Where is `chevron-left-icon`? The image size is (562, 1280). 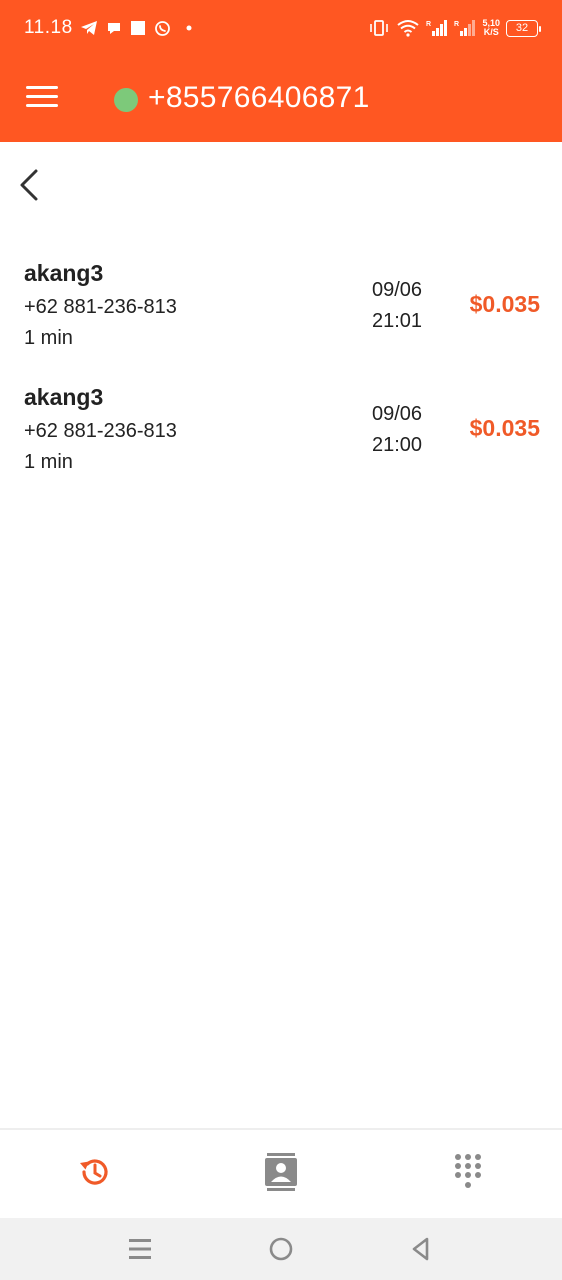 chevron-left-icon is located at coordinates (29, 185).